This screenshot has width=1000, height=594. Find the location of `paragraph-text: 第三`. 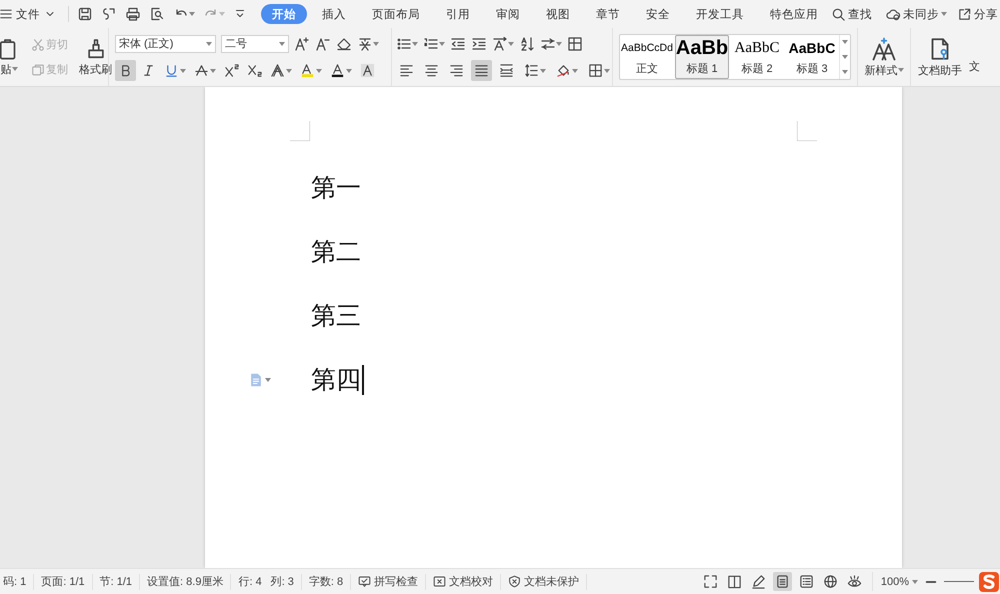

paragraph-text: 第三 is located at coordinates (336, 316).